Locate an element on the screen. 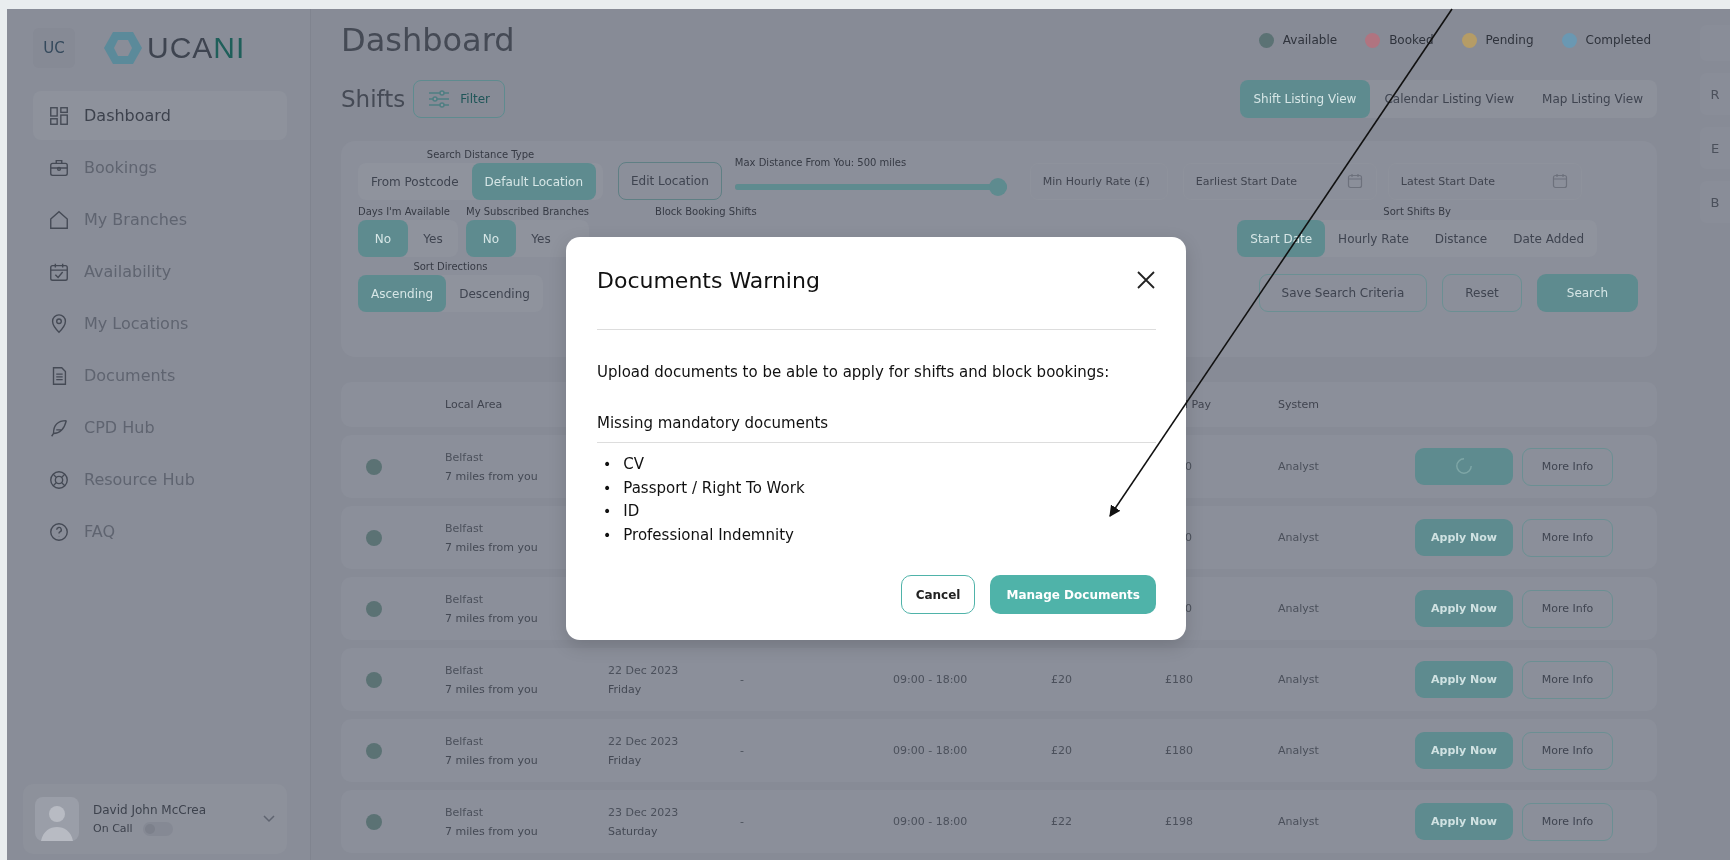 The image size is (1730, 860). lifebuoy-icon is located at coordinates (59, 479).